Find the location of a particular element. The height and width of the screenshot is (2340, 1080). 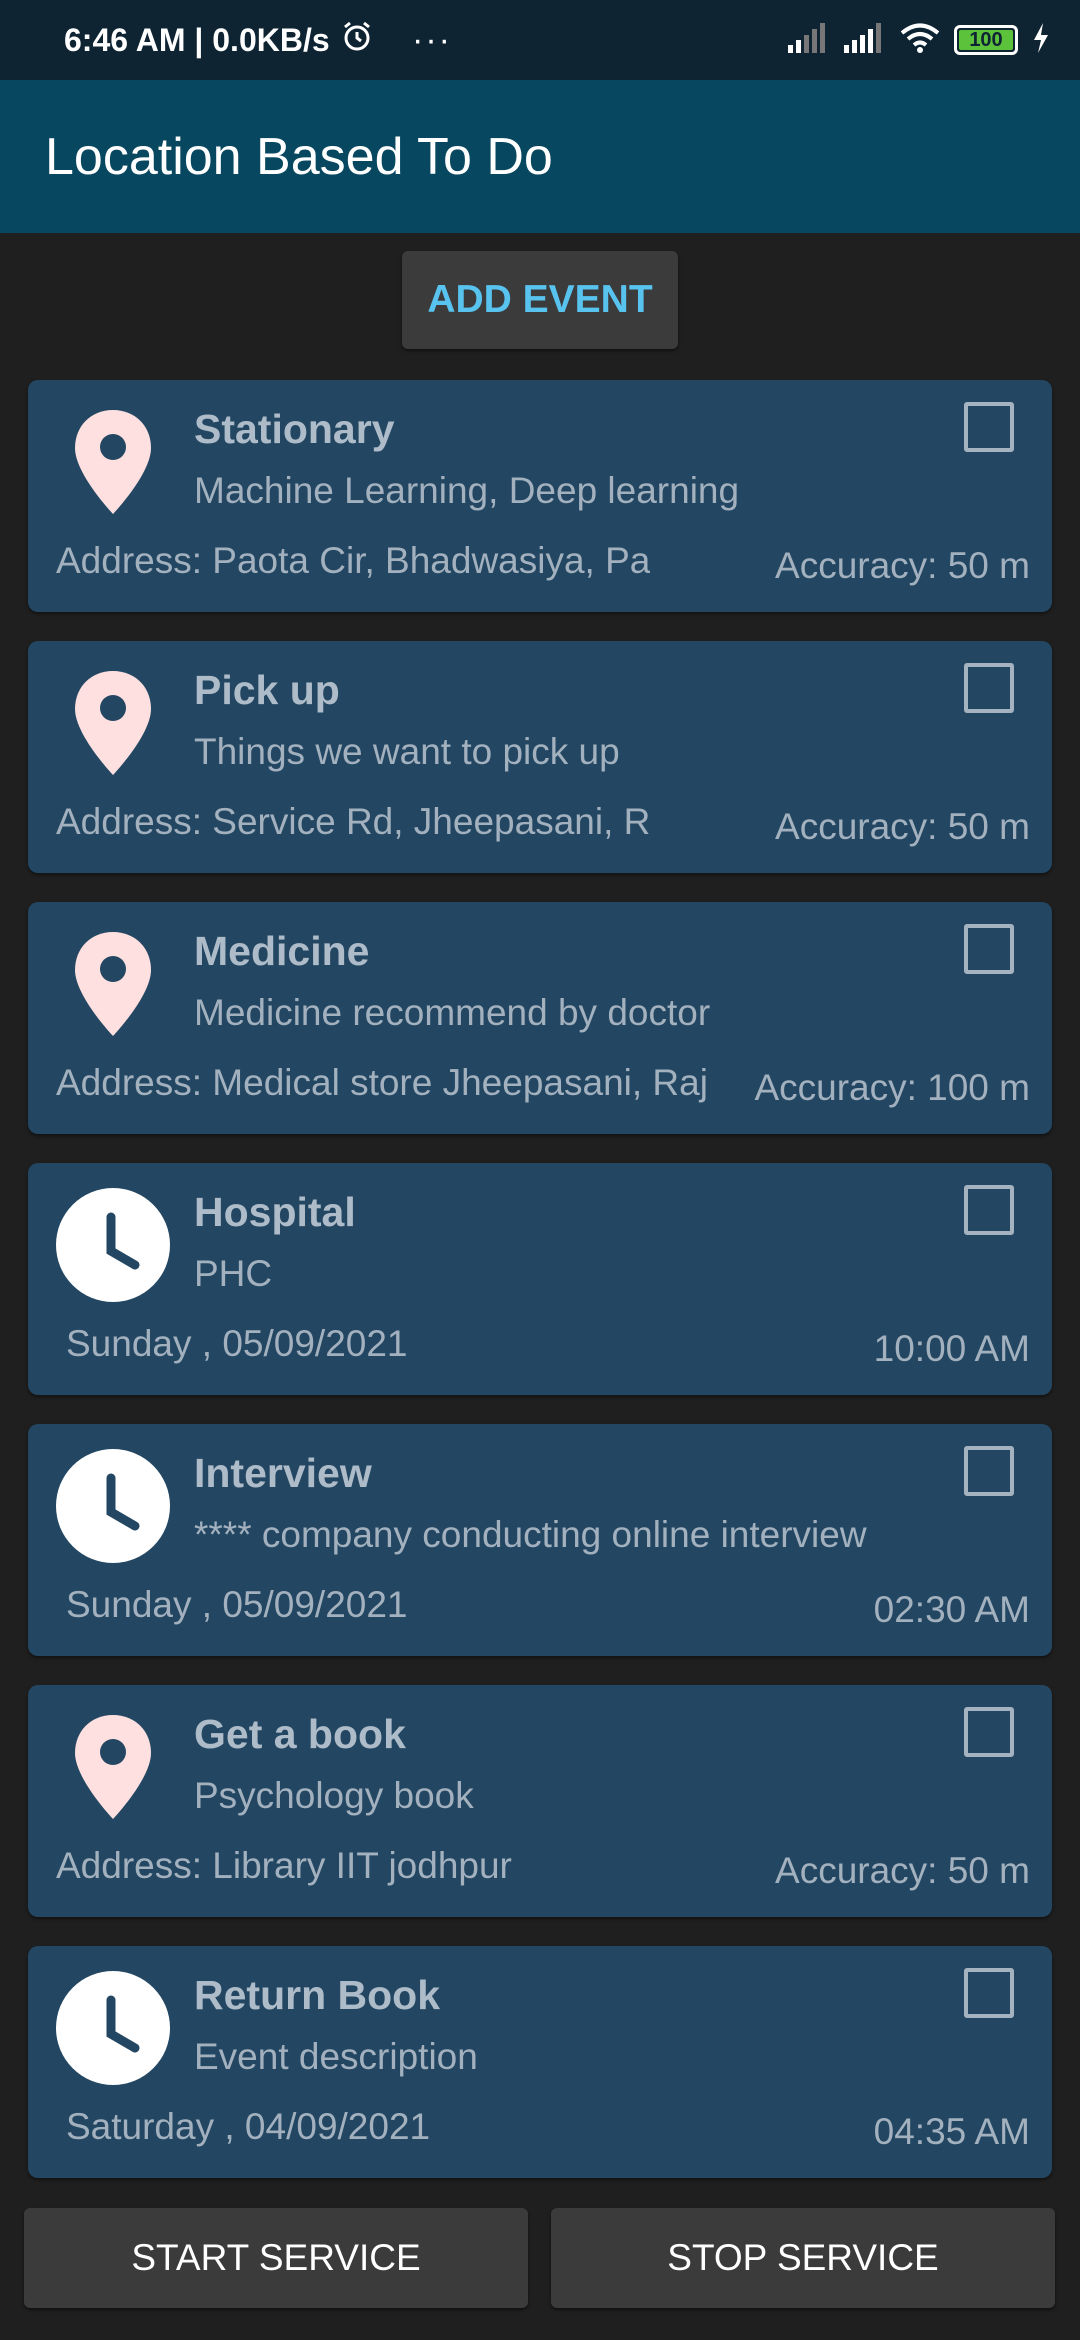

app-bar: Location Based To Do is located at coordinates (540, 156).